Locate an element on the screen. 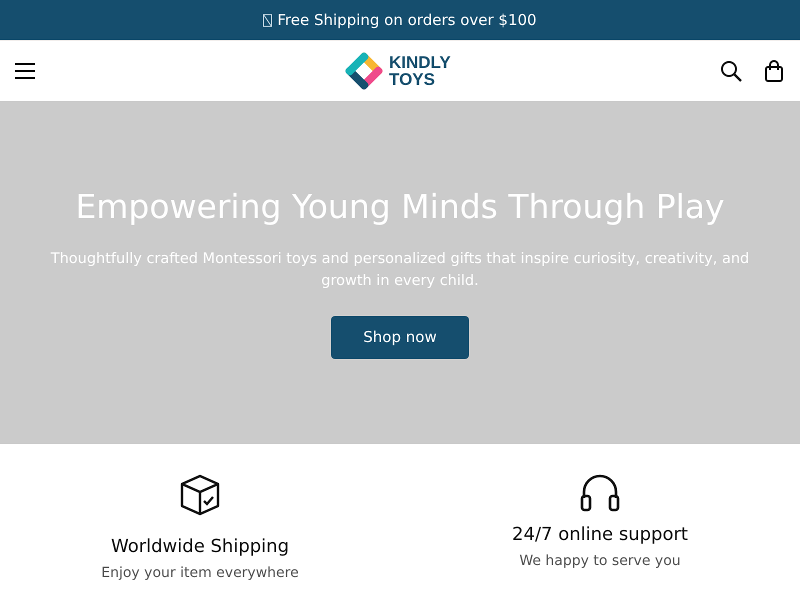 The height and width of the screenshot is (600, 800). shop-now-button: Shop now is located at coordinates (400, 337).